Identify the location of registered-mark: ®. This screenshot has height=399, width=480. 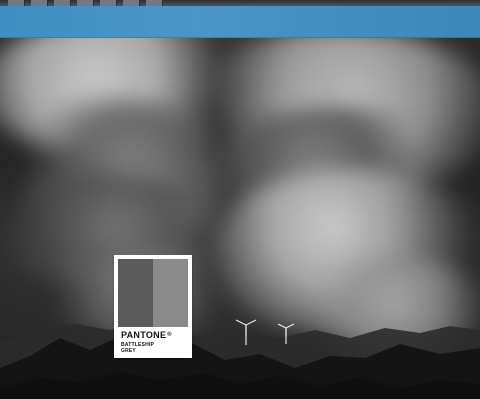
(170, 335).